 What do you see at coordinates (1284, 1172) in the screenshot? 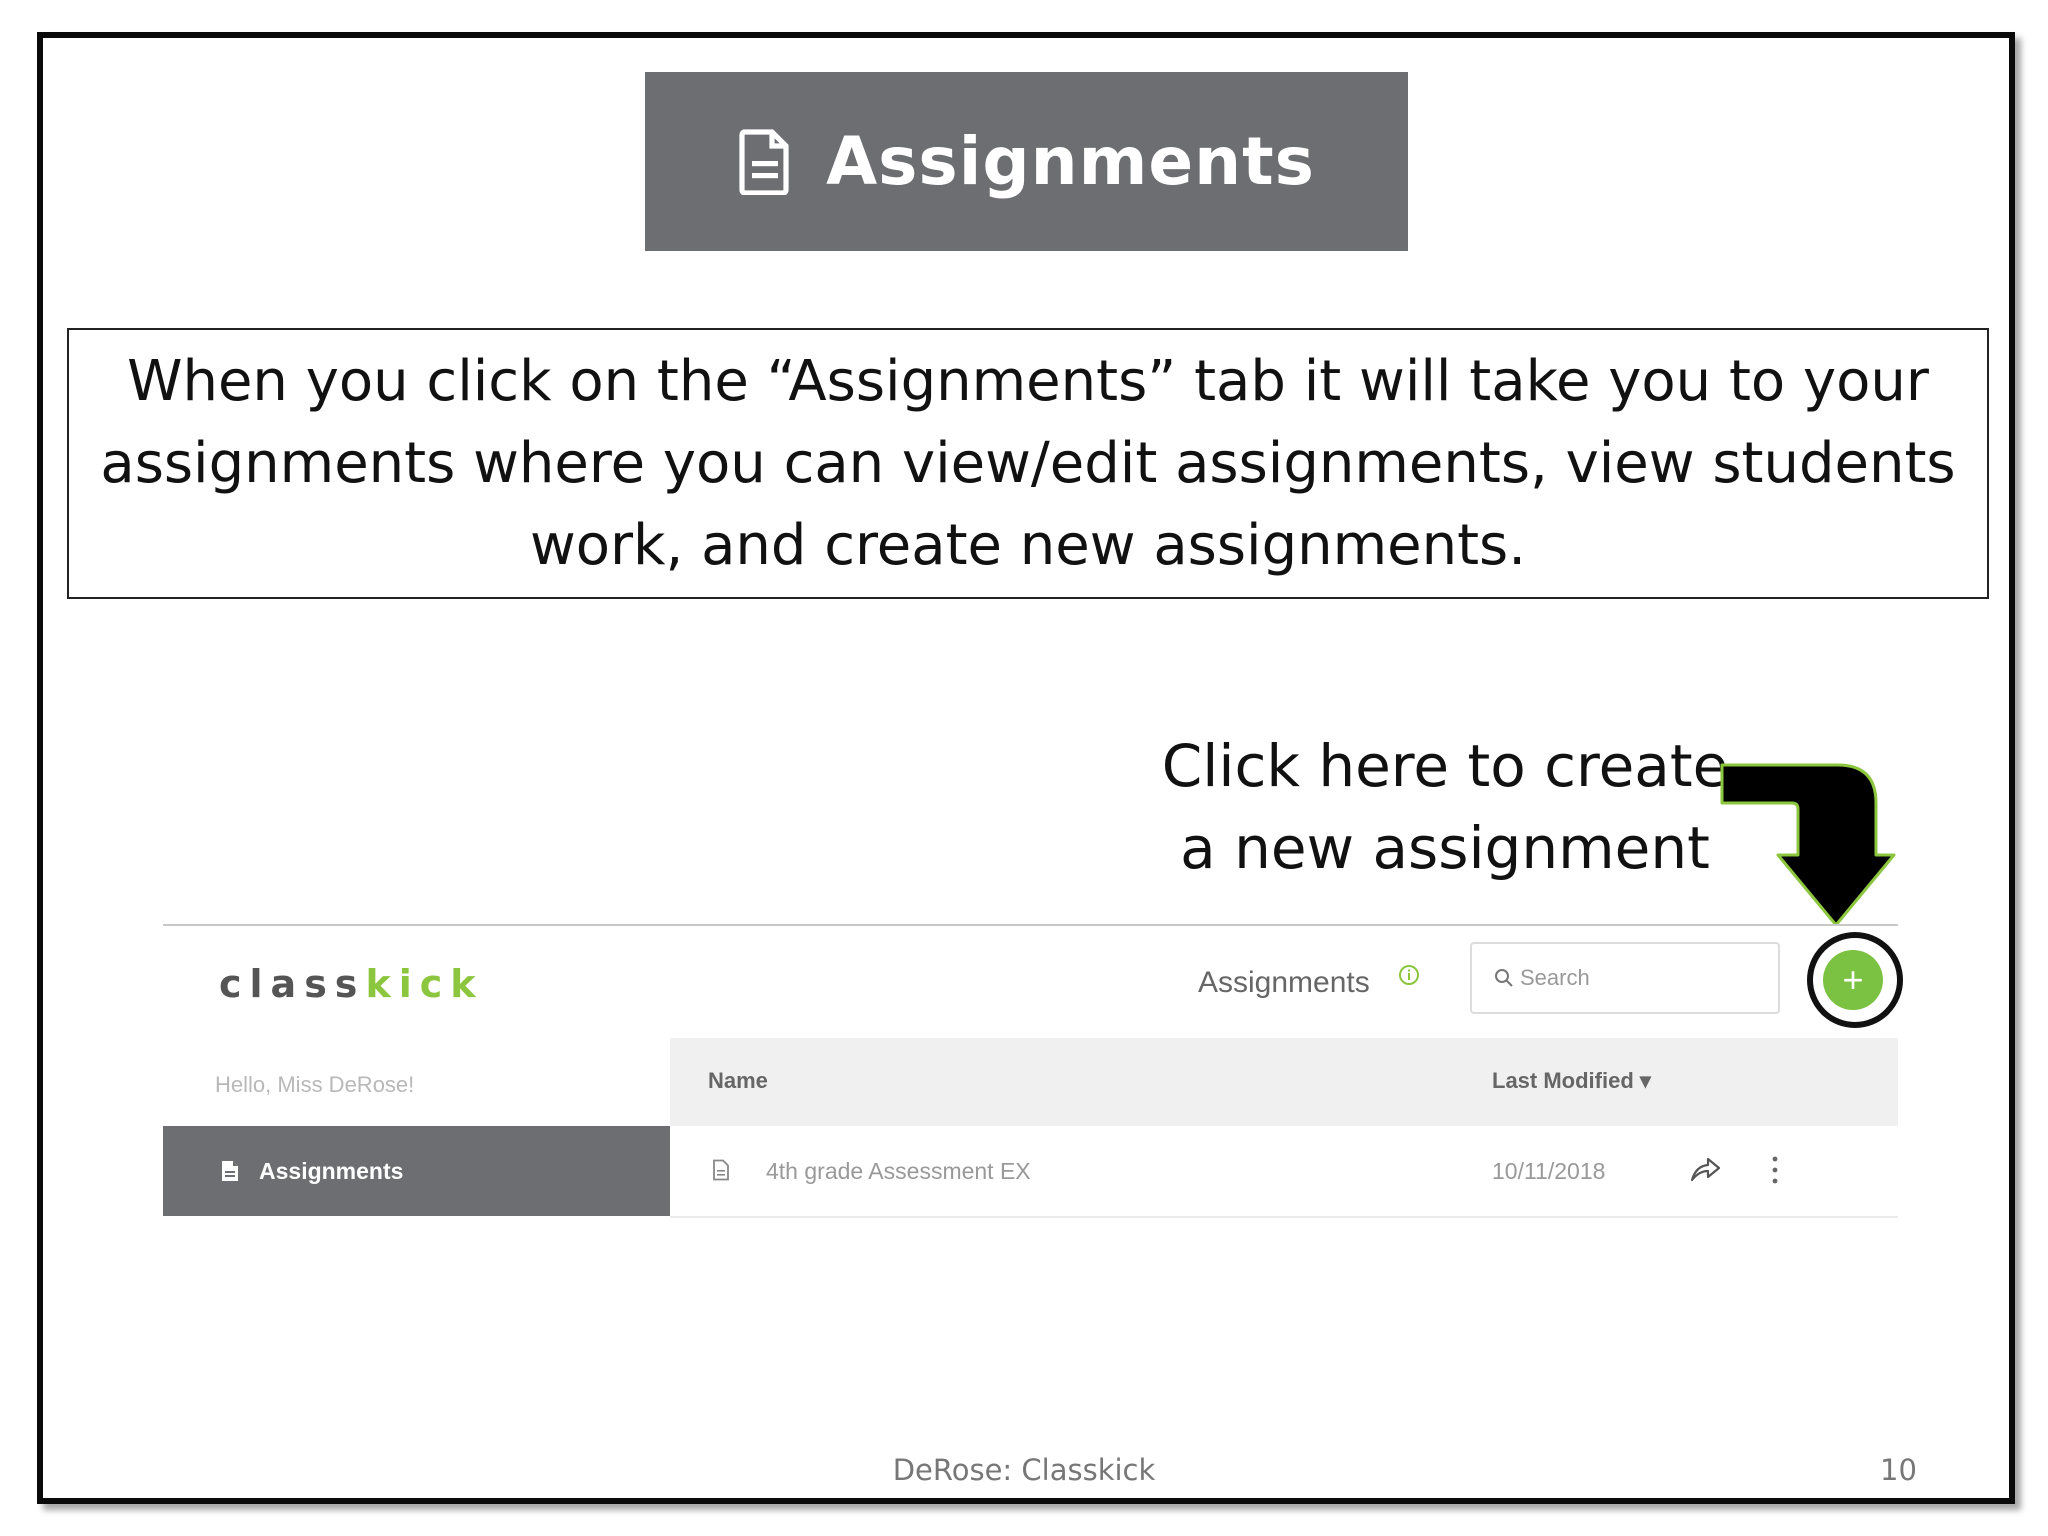
I see `table-row: 4th grade Assessment EX 10/11/2018` at bounding box center [1284, 1172].